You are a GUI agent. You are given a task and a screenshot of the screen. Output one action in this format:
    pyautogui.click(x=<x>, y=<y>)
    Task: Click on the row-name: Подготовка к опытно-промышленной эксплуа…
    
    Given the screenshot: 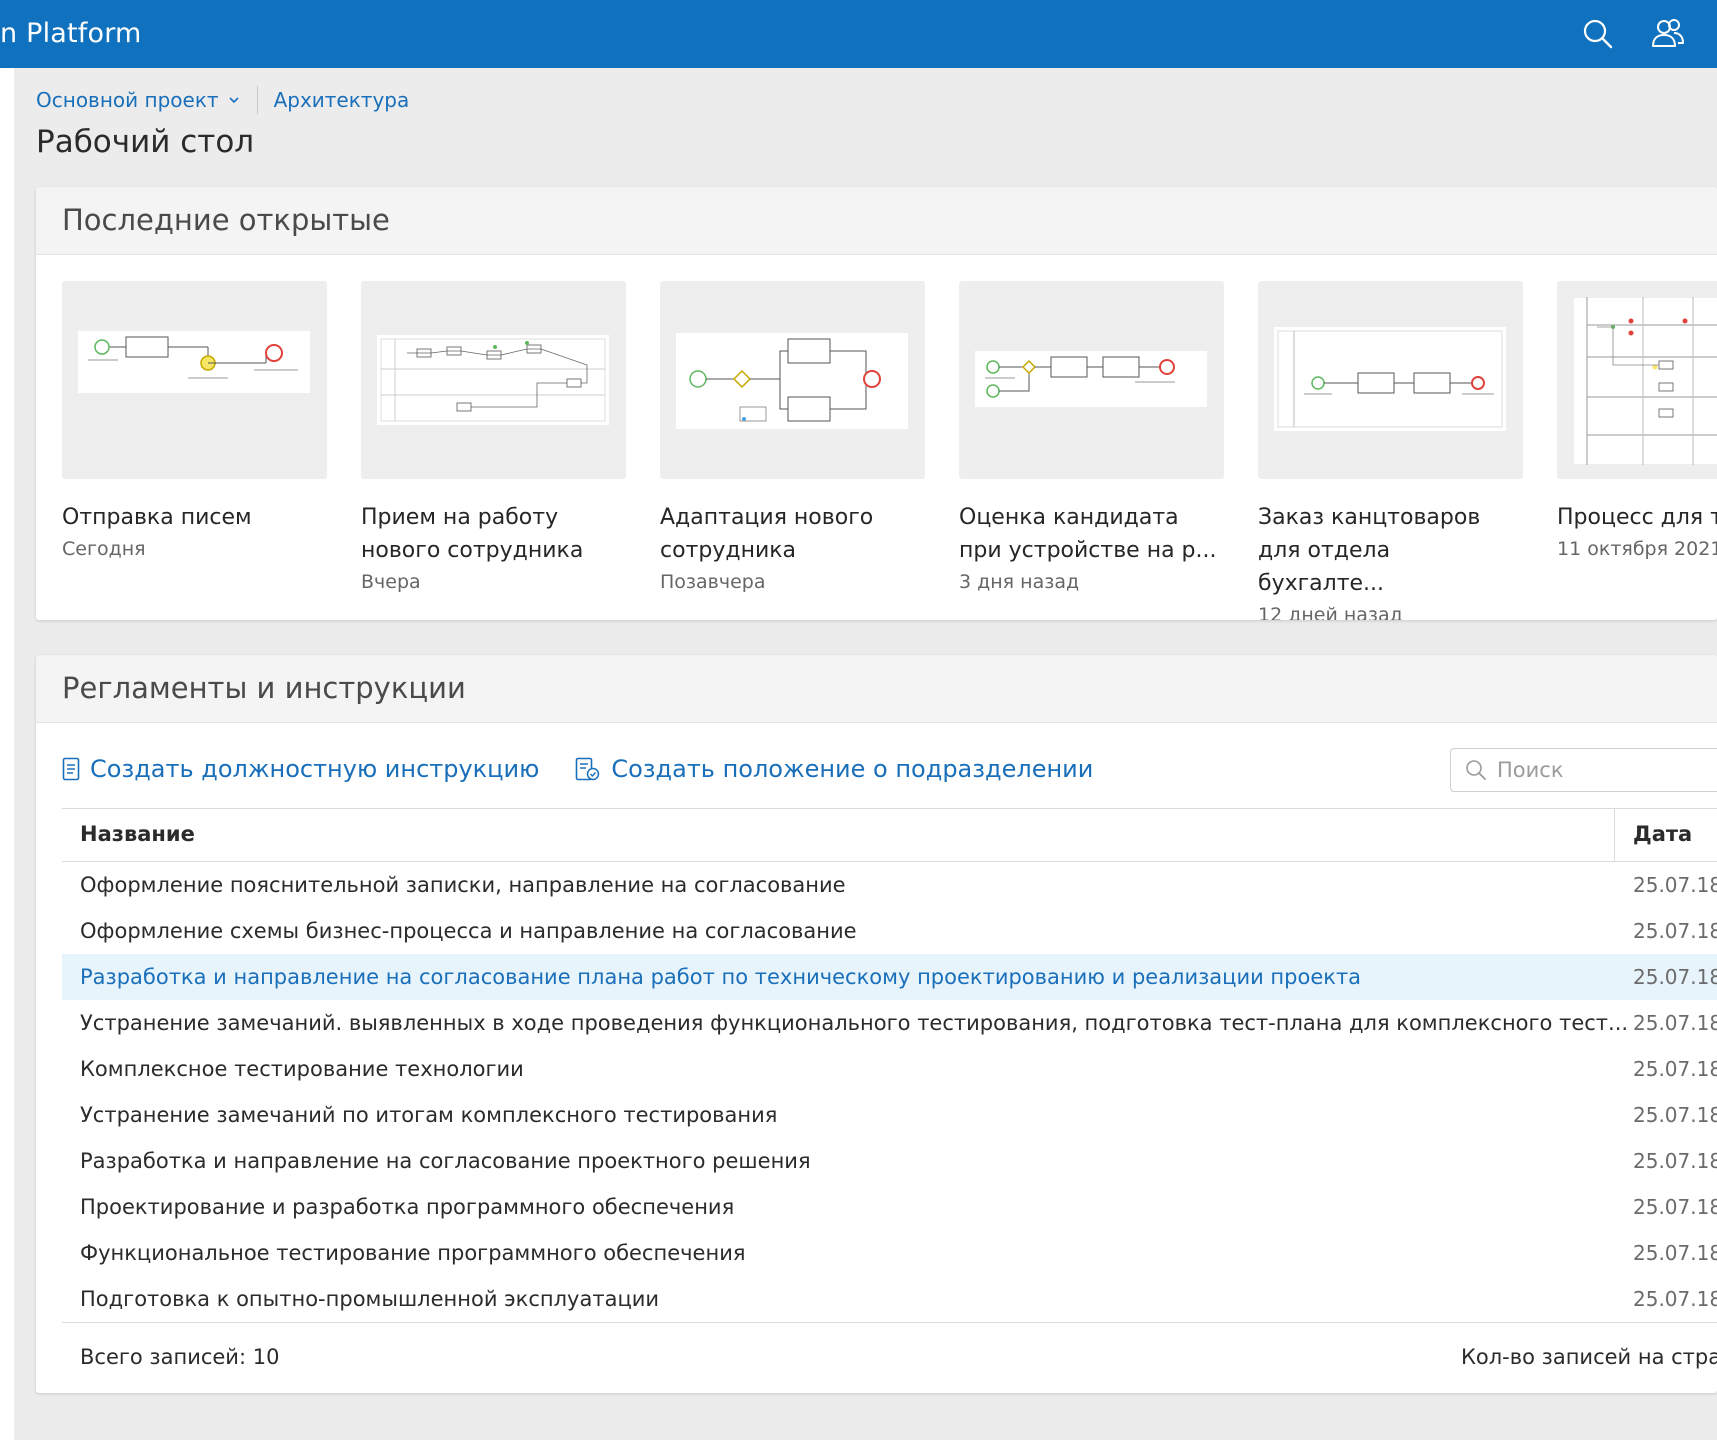 What is the action you would take?
    pyautogui.click(x=370, y=1299)
    